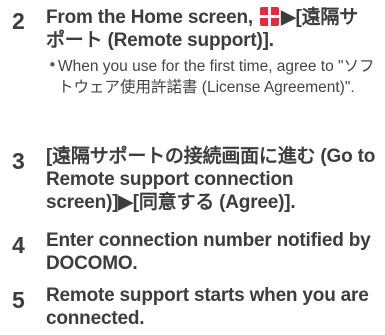 The image size is (385, 335). I want to click on step-number: 4, so click(18, 245).